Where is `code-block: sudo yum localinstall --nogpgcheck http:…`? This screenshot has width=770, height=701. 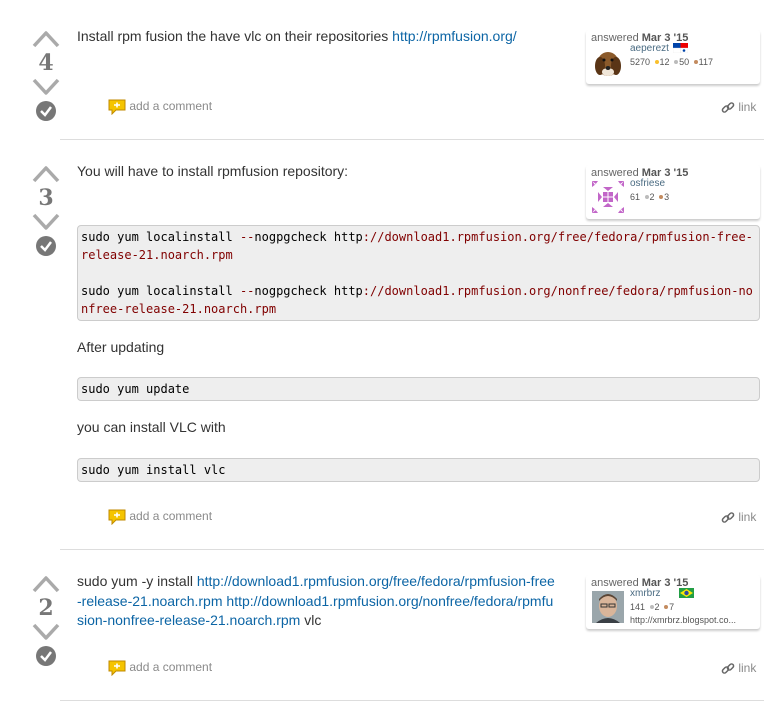 code-block: sudo yum localinstall --nogpgcheck http:… is located at coordinates (418, 273).